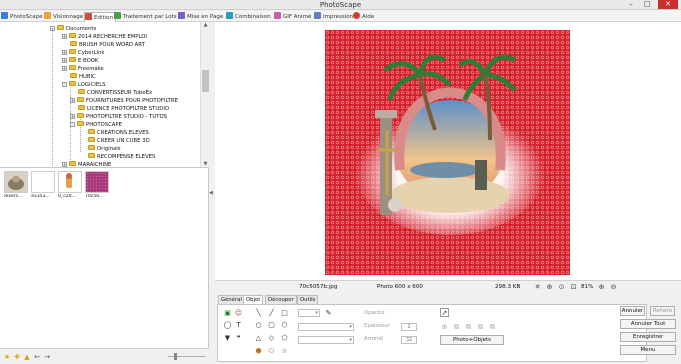  I want to click on tree-item: CREER UN CUBE 3D, so click(119, 140).